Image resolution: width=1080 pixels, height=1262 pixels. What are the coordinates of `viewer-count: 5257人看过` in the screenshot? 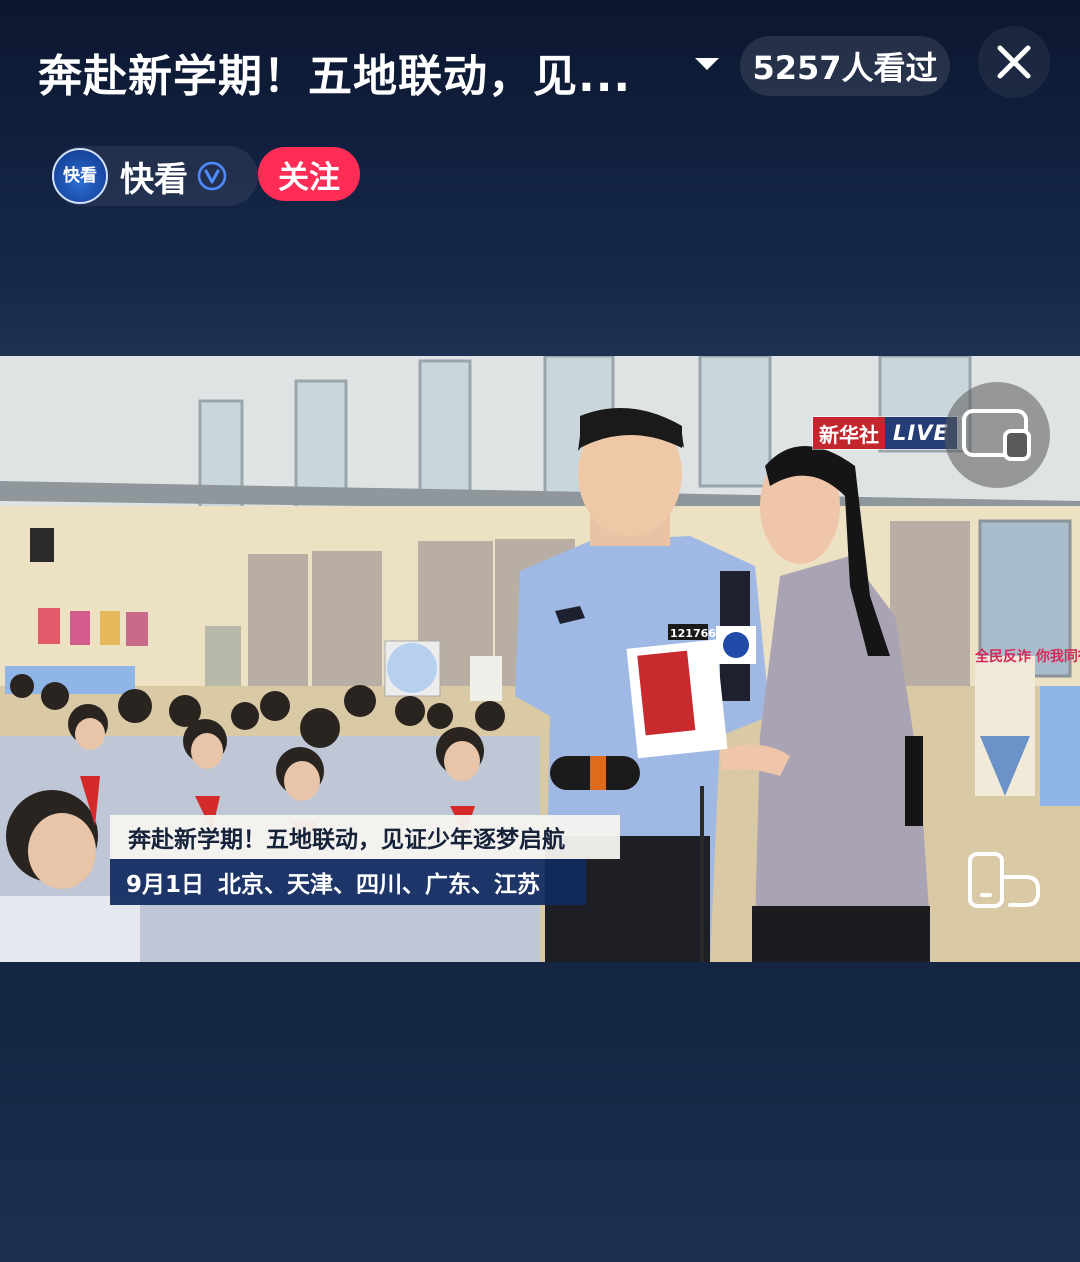 It's located at (845, 66).